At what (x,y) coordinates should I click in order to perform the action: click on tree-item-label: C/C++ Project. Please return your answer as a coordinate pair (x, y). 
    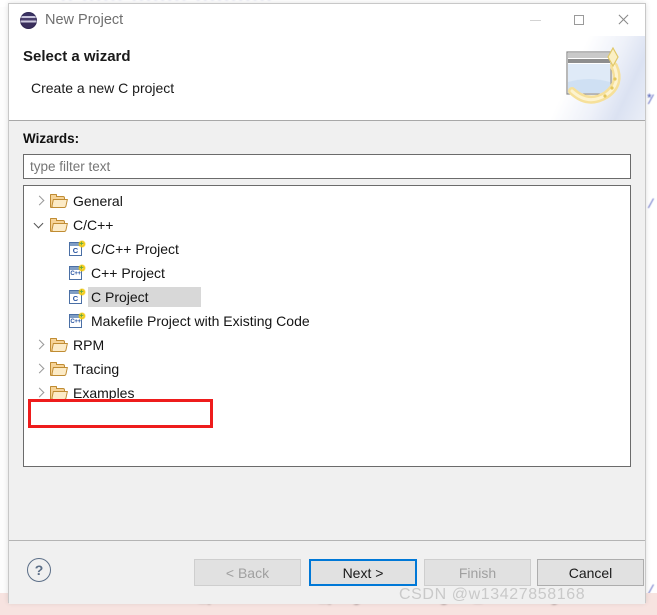
    Looking at the image, I should click on (135, 249).